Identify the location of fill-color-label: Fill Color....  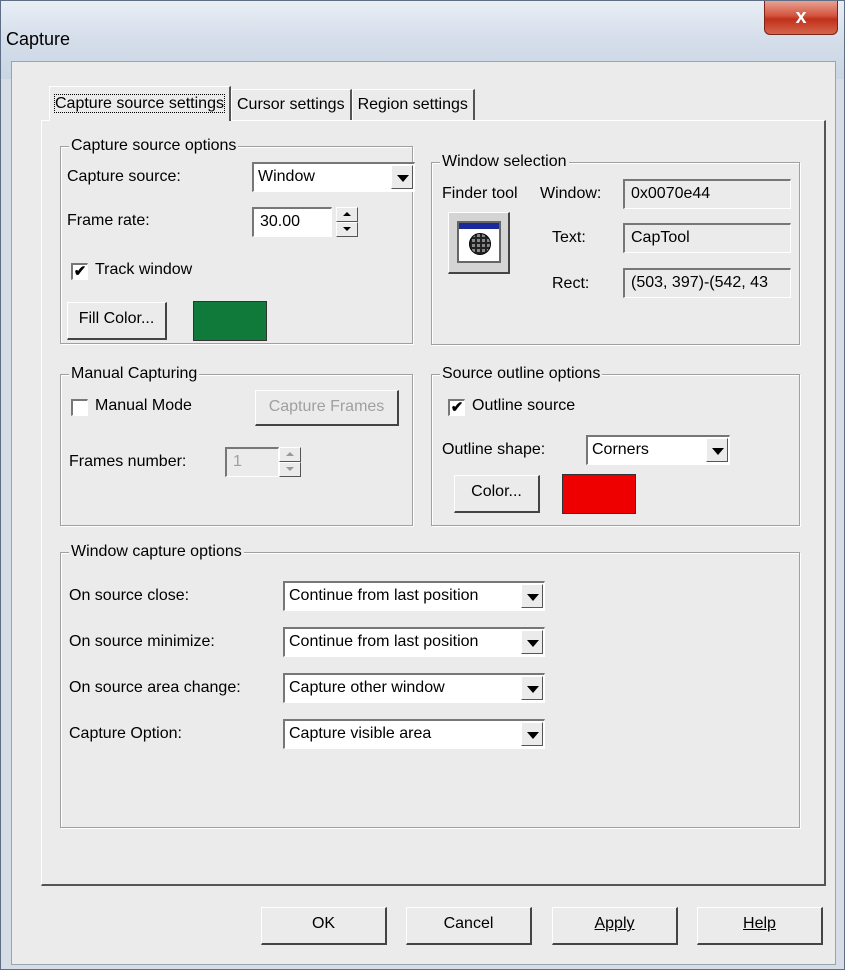
(116, 318).